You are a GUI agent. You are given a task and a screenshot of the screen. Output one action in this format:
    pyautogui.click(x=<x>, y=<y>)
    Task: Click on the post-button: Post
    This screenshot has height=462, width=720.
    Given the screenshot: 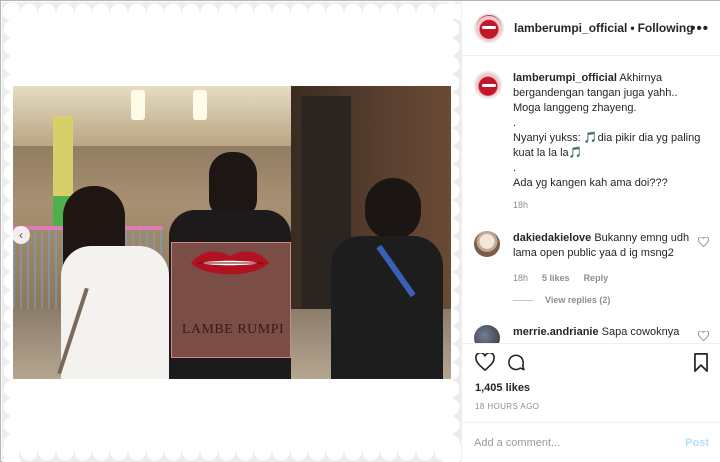 What is the action you would take?
    pyautogui.click(x=697, y=443)
    